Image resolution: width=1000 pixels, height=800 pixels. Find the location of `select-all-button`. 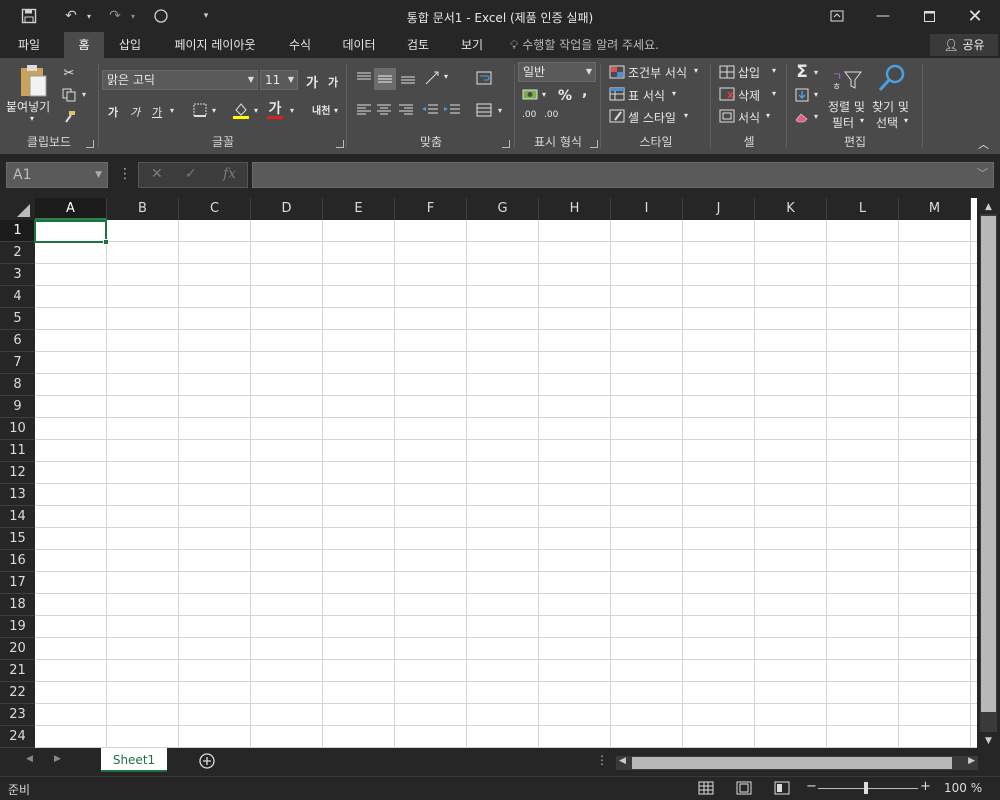

select-all-button is located at coordinates (17, 209).